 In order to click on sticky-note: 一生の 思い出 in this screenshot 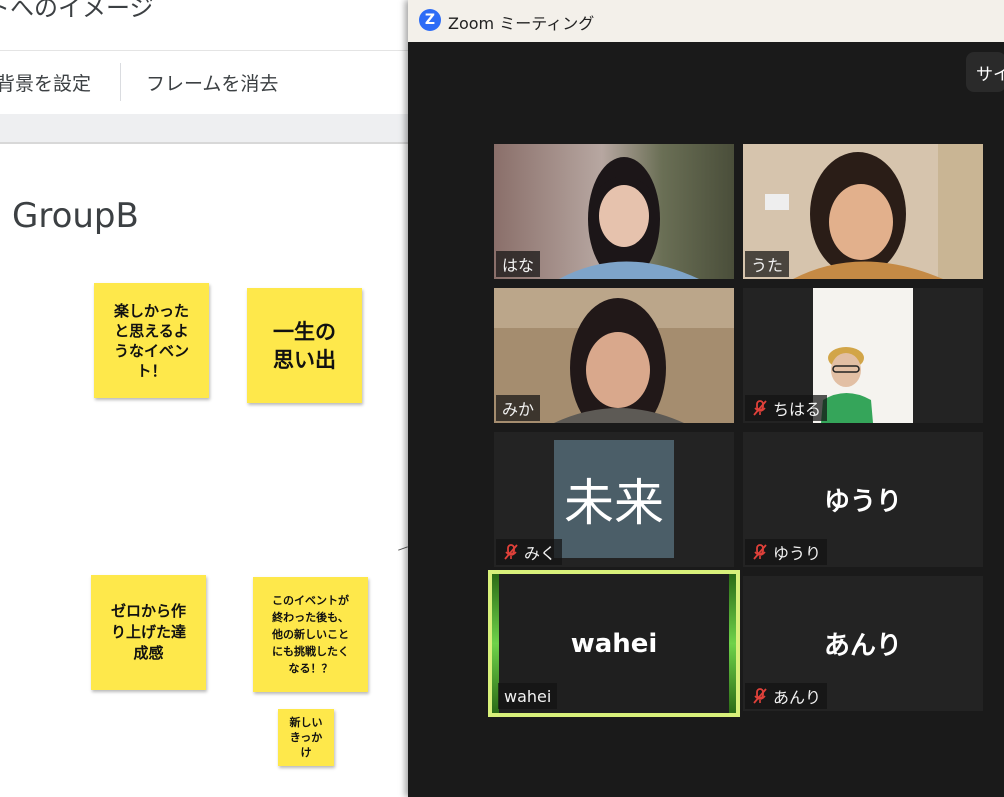, I will do `click(304, 345)`.